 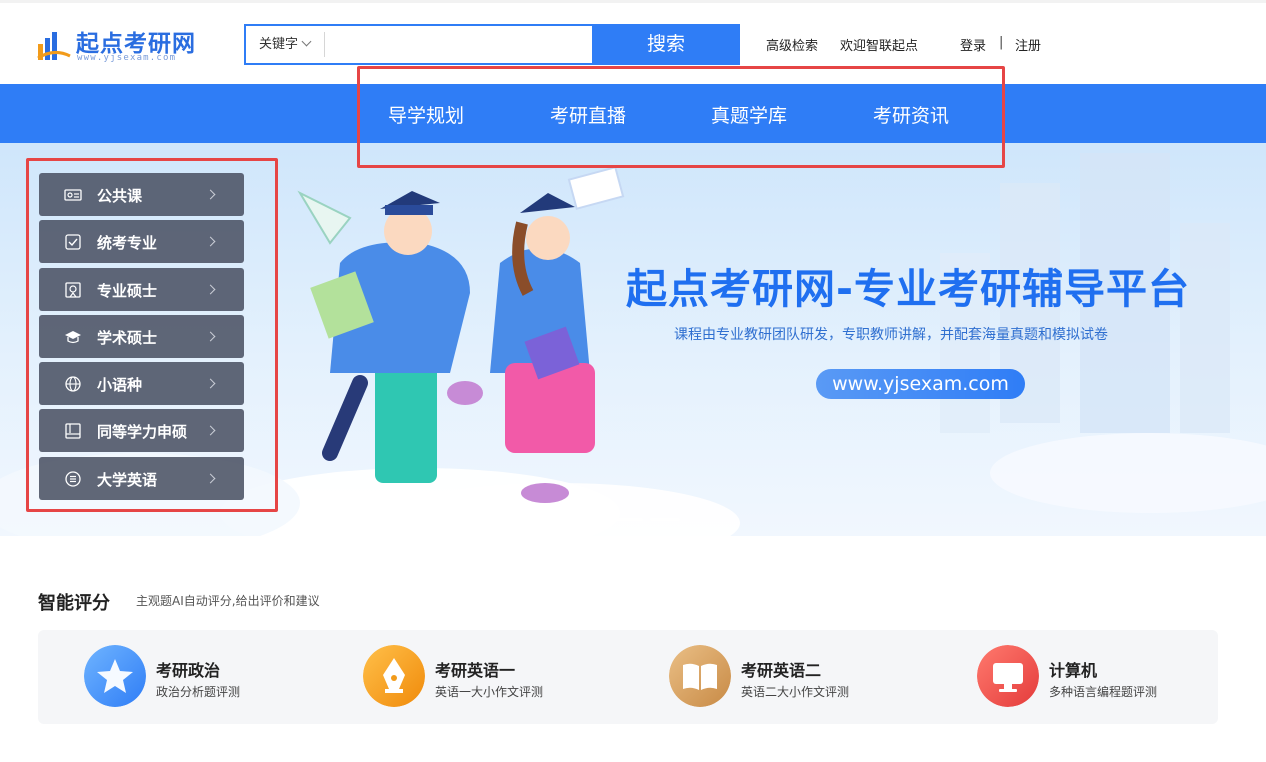 I want to click on category-label: 专业硕士, so click(x=127, y=291).